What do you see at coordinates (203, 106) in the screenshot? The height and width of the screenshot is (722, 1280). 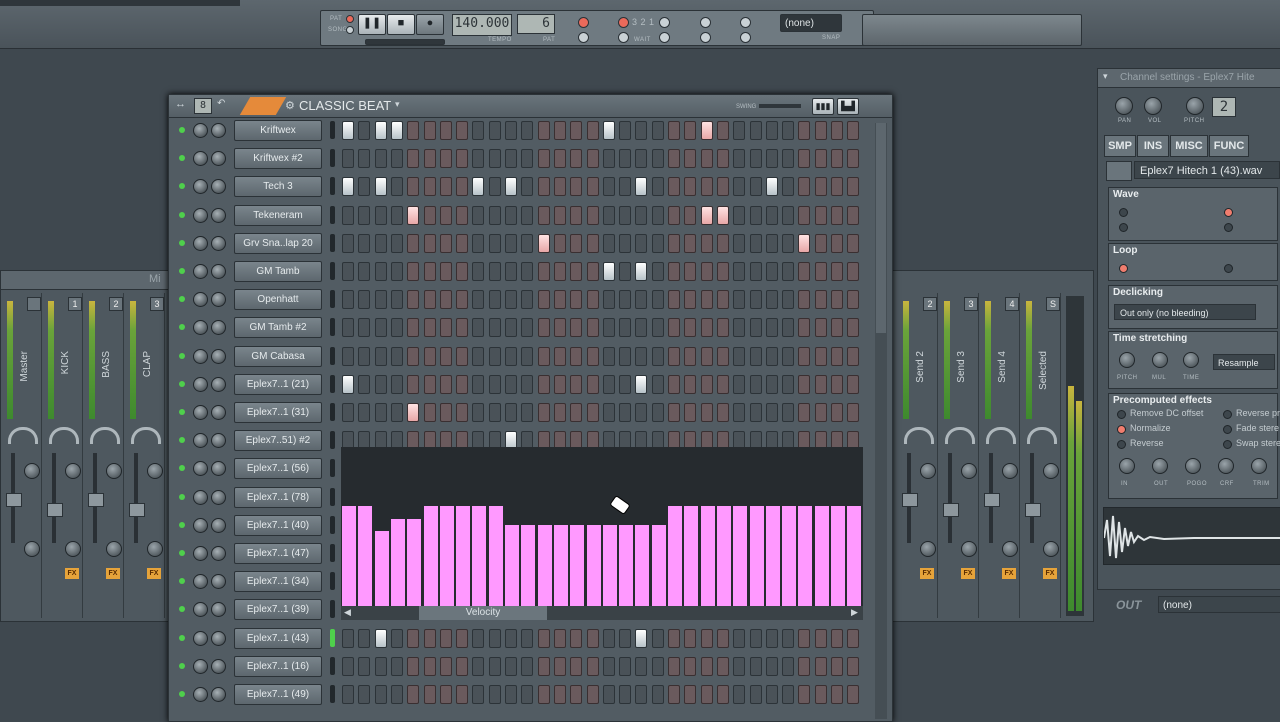 I see `pattern-number-display: 8` at bounding box center [203, 106].